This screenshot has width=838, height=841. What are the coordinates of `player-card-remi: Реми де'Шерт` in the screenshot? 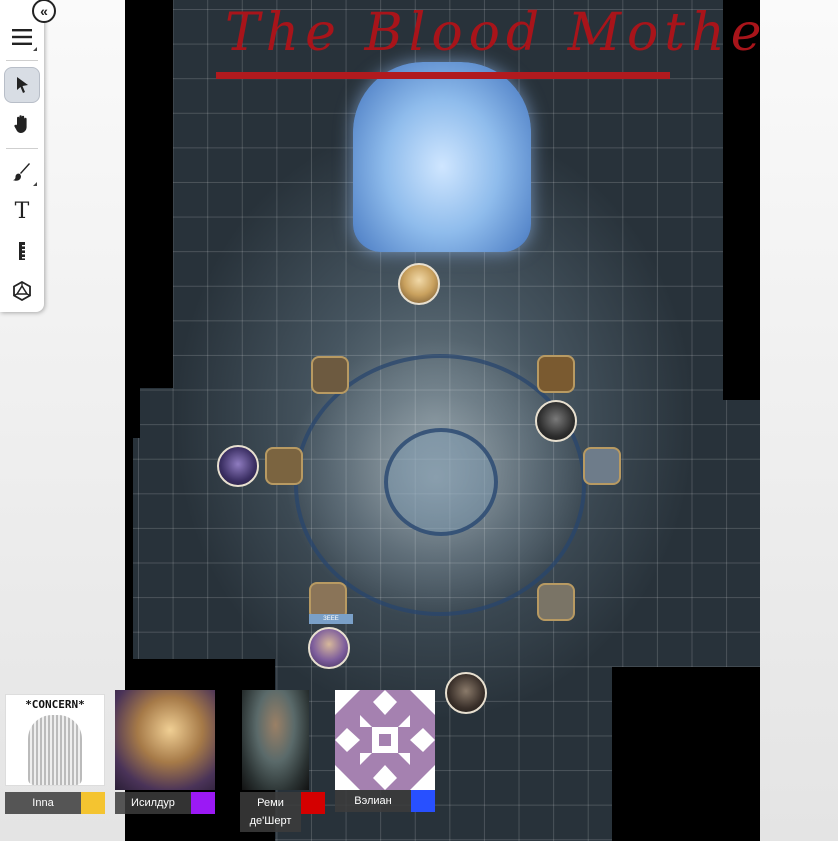 It's located at (283, 761).